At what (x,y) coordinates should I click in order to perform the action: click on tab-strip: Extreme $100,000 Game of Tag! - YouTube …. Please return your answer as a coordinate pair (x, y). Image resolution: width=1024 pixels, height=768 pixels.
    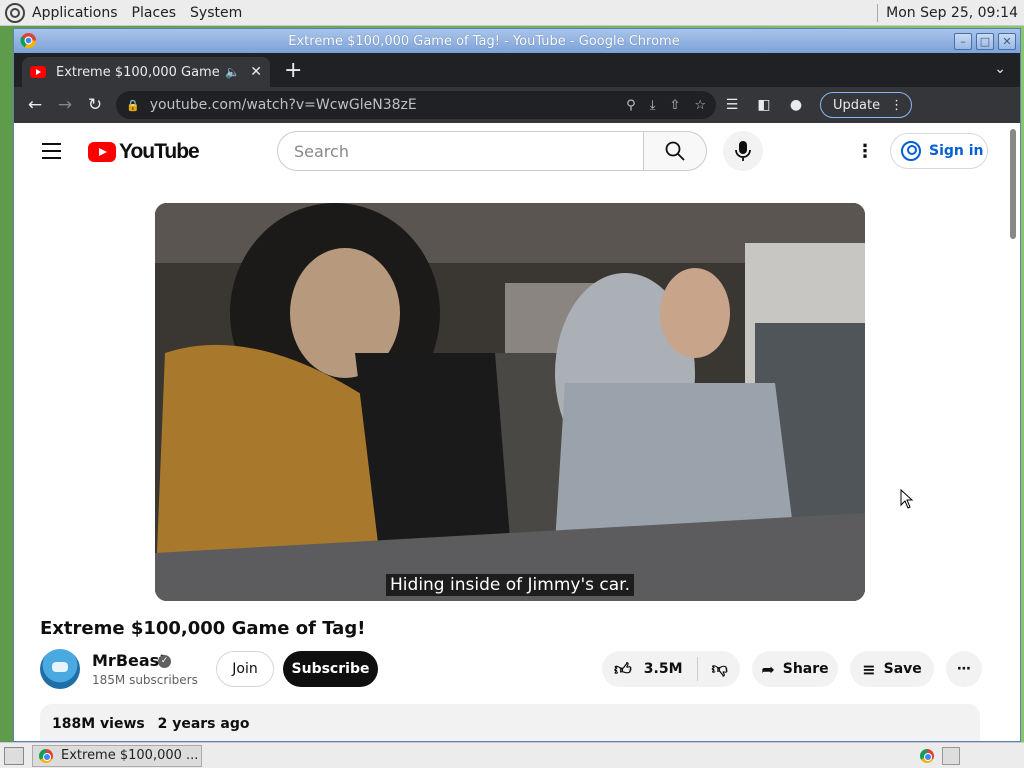
    Looking at the image, I should click on (517, 70).